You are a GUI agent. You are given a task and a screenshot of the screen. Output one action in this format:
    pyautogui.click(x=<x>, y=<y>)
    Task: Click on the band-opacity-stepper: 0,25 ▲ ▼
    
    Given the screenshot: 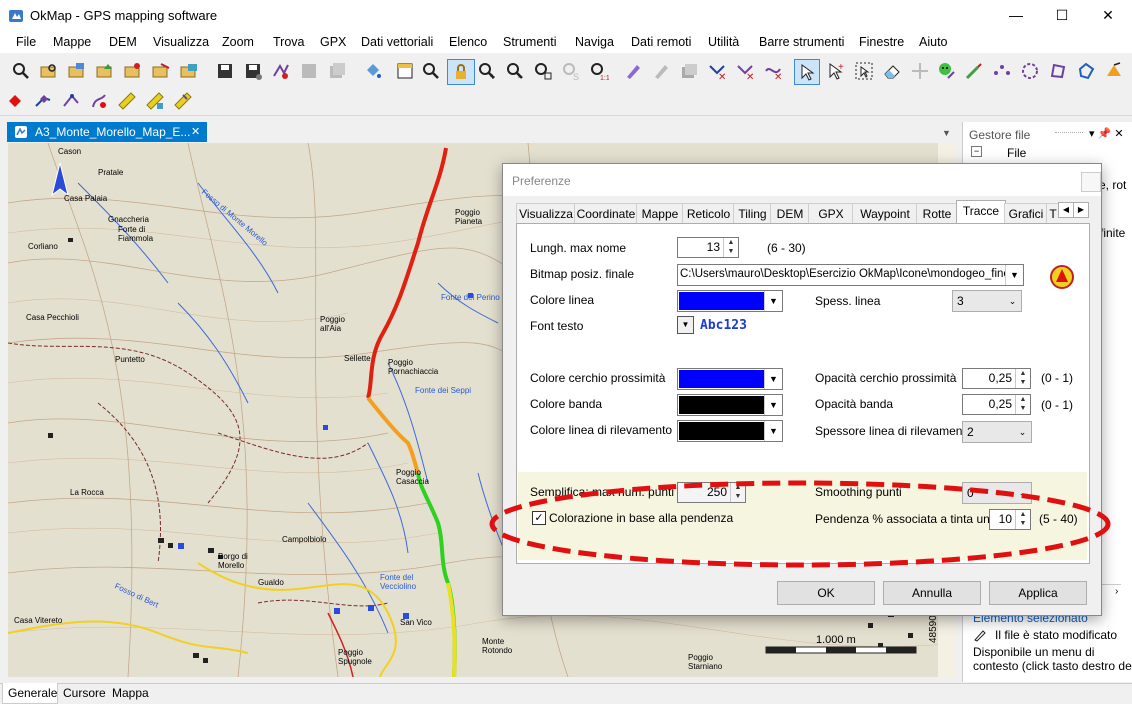 What is the action you would take?
    pyautogui.click(x=996, y=404)
    